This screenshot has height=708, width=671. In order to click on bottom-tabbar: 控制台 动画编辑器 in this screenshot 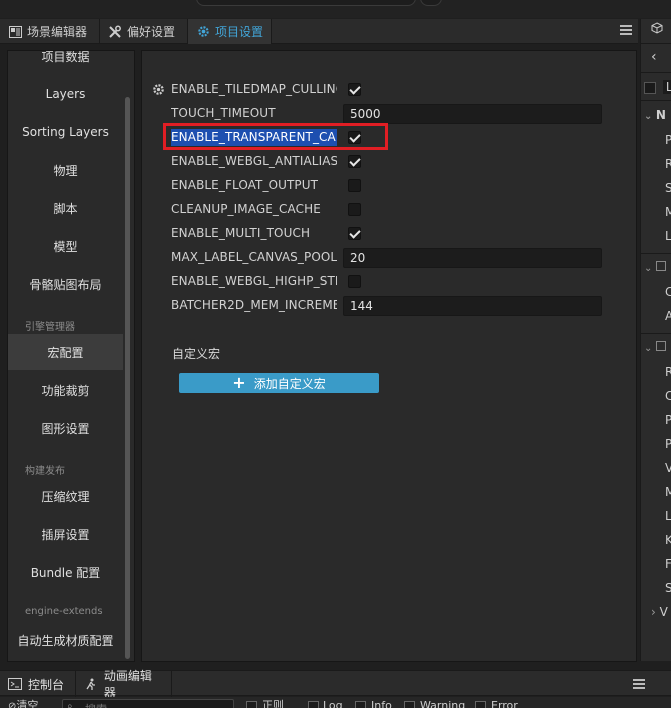, I will do `click(335, 684)`.